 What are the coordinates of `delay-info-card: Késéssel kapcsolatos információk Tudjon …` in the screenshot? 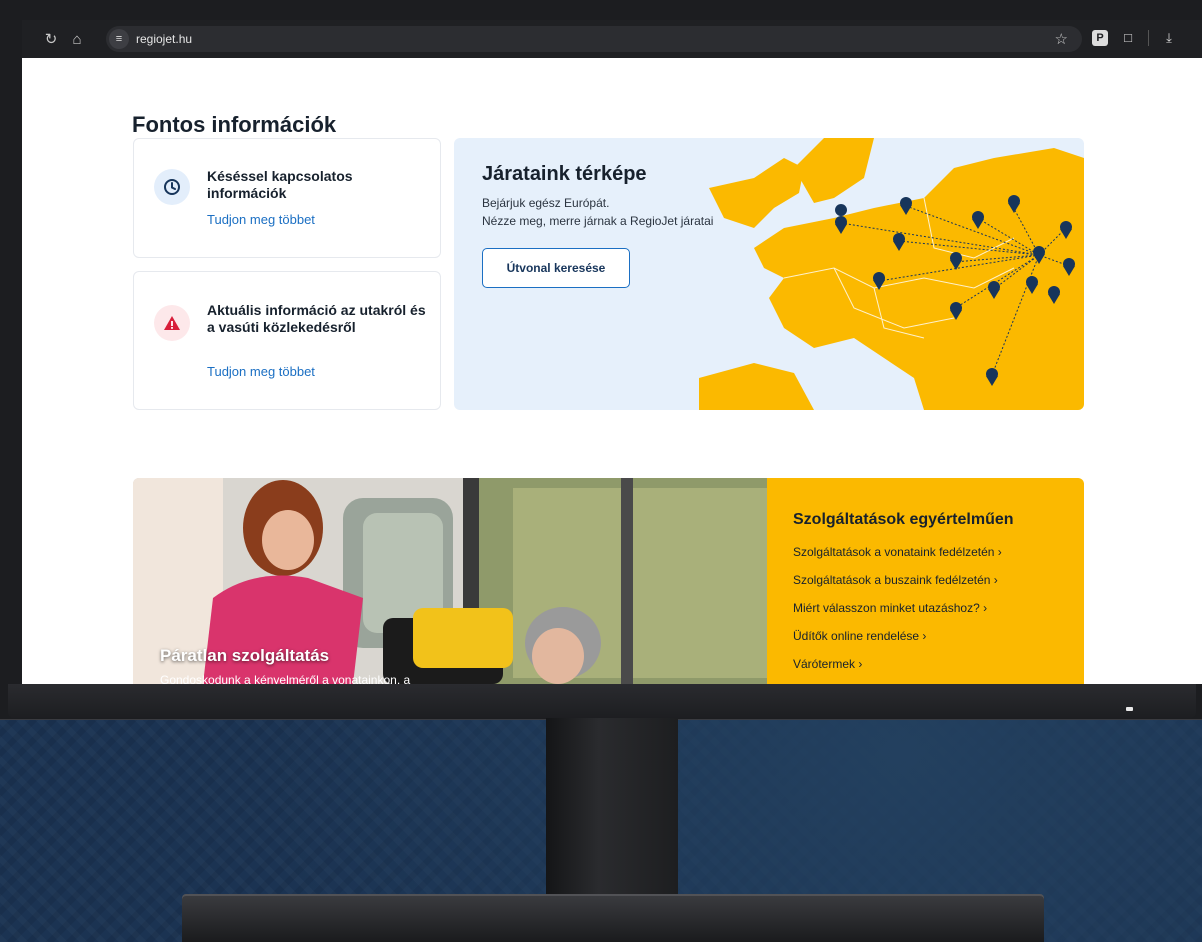 It's located at (287, 198).